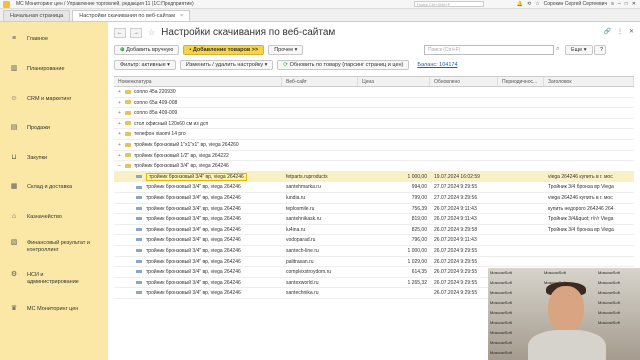 This screenshot has width=640, height=360. I want to click on add-products-button: ▪ Добавление товаров >>, so click(224, 49).